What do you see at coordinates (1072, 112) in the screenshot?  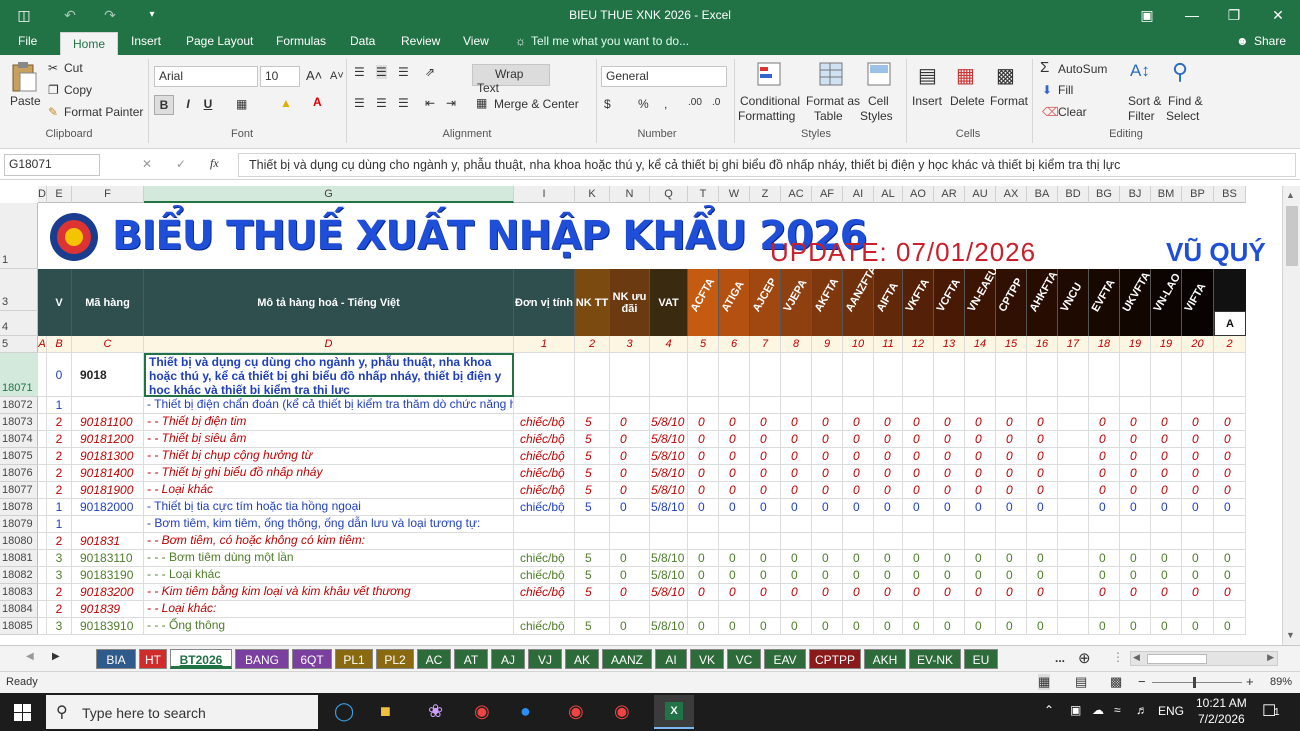 I see `clear-button: Clear` at bounding box center [1072, 112].